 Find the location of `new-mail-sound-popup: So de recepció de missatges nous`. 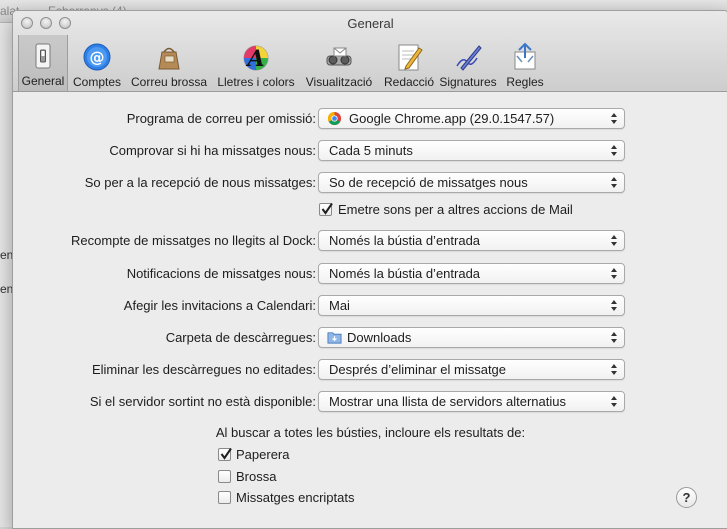

new-mail-sound-popup: So de recepció de missatges nous is located at coordinates (471, 182).